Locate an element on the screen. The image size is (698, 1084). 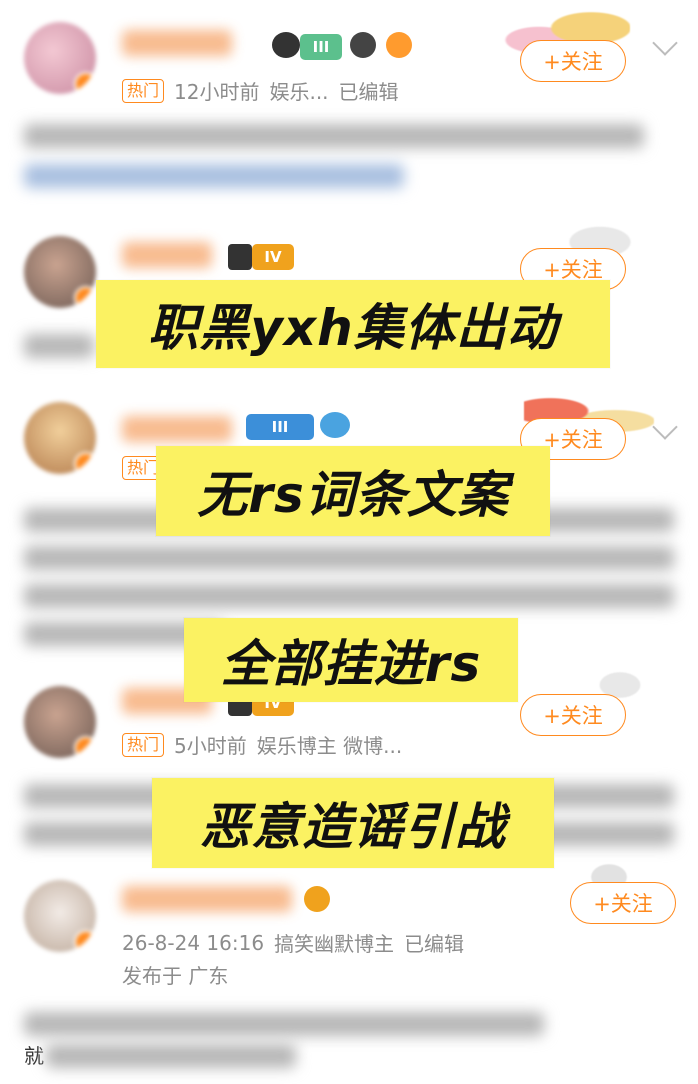
panda-icon is located at coordinates (363, 45).